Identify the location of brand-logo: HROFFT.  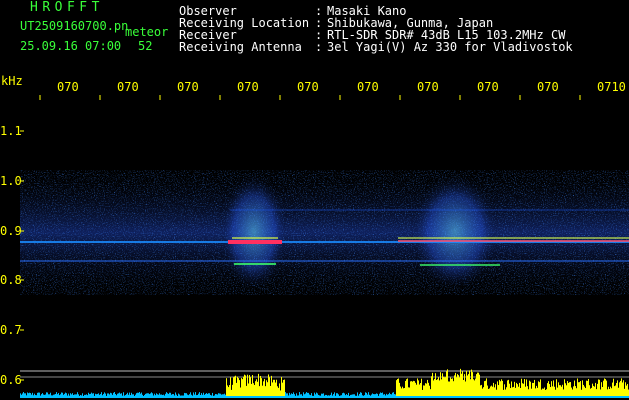
(67, 7).